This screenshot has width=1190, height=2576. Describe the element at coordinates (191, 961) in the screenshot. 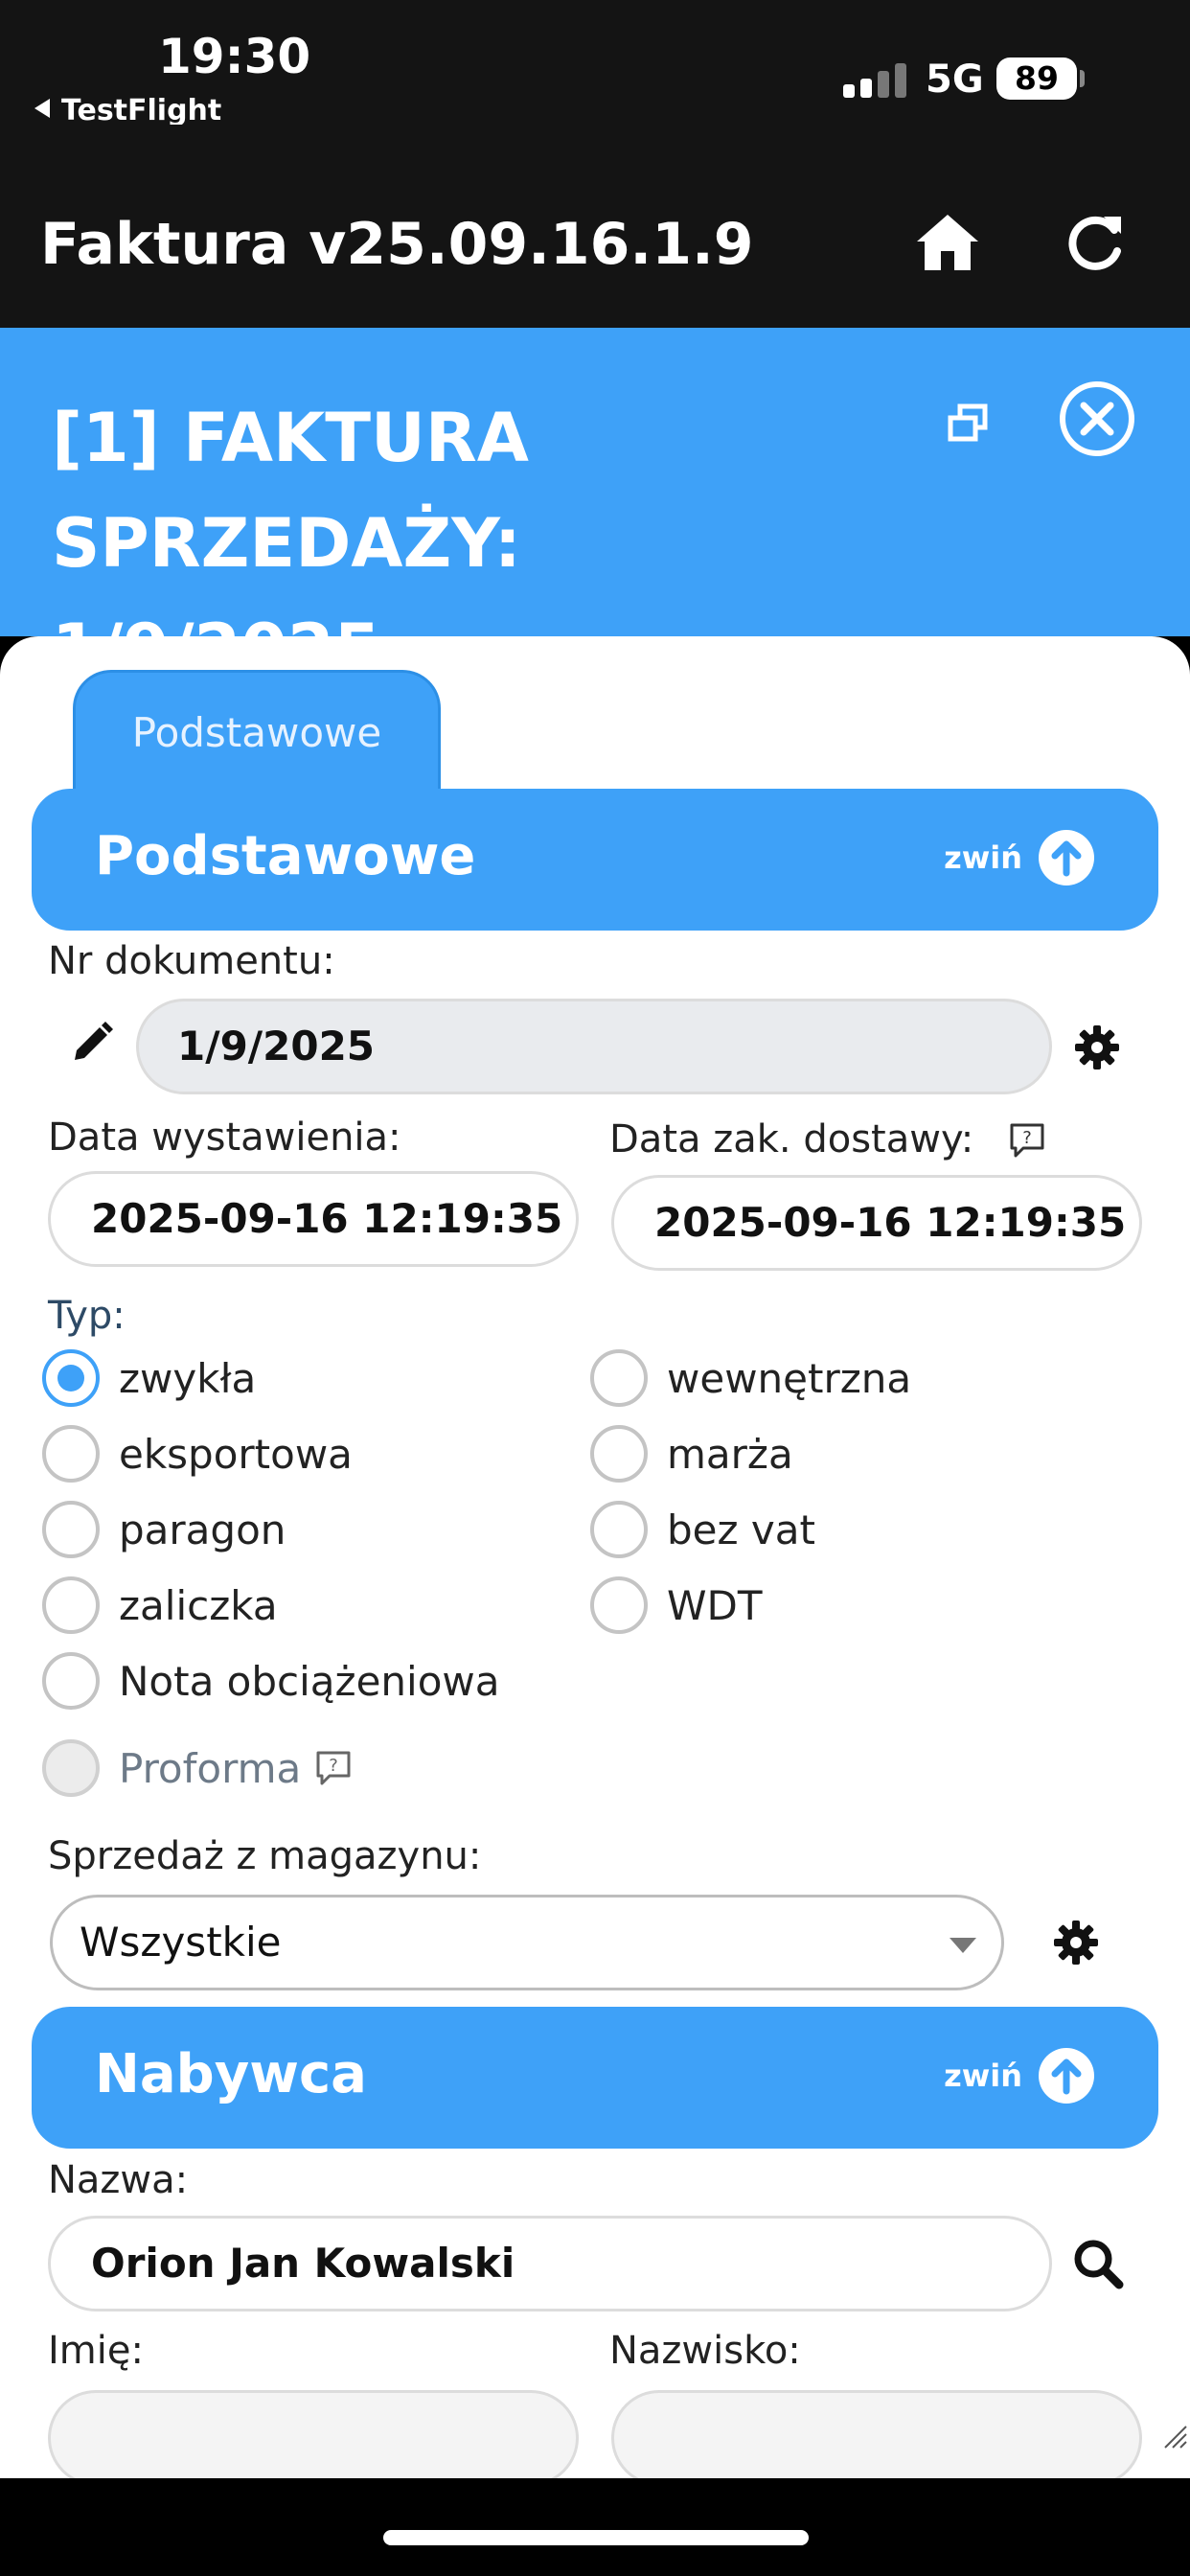

I see `doc-number-label: Nr dokumentu:` at that location.